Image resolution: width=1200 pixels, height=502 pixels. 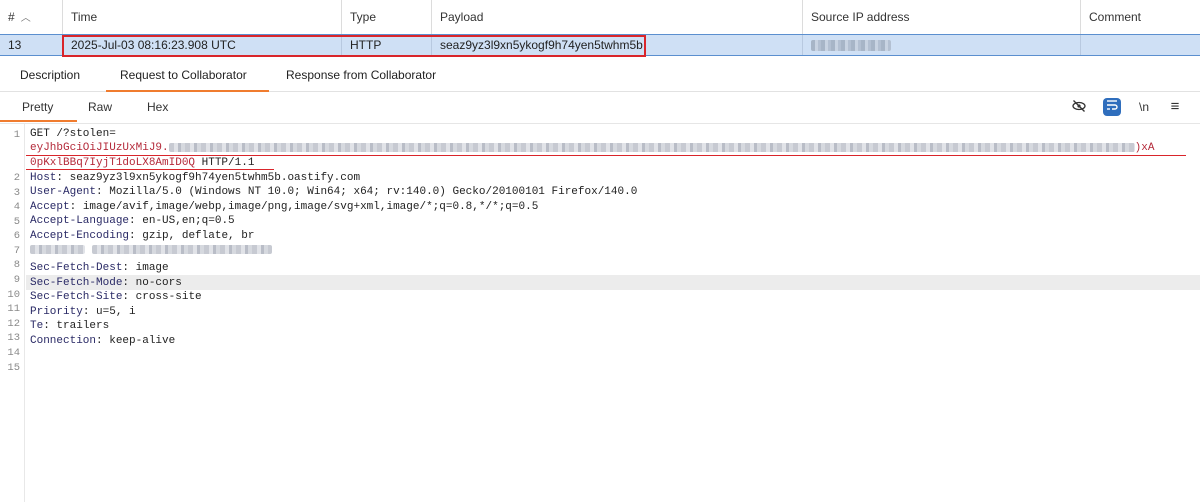 I want to click on tab-request-to-collaborator: Request to Collaborator, so click(x=187, y=76).